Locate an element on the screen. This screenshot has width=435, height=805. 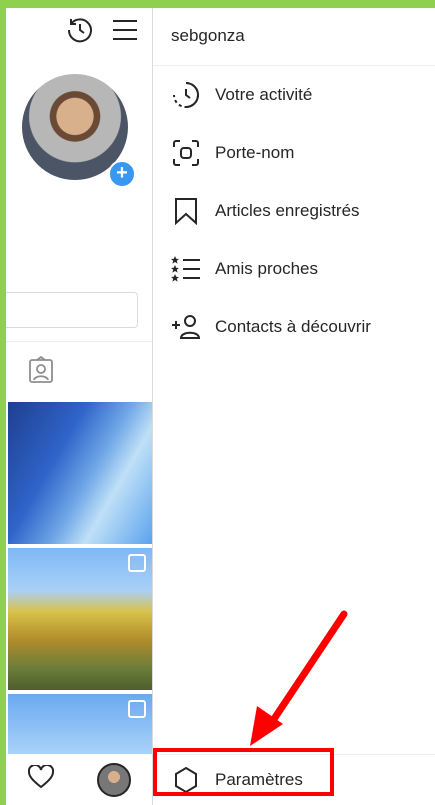
close-friends-icon is located at coordinates (186, 269).